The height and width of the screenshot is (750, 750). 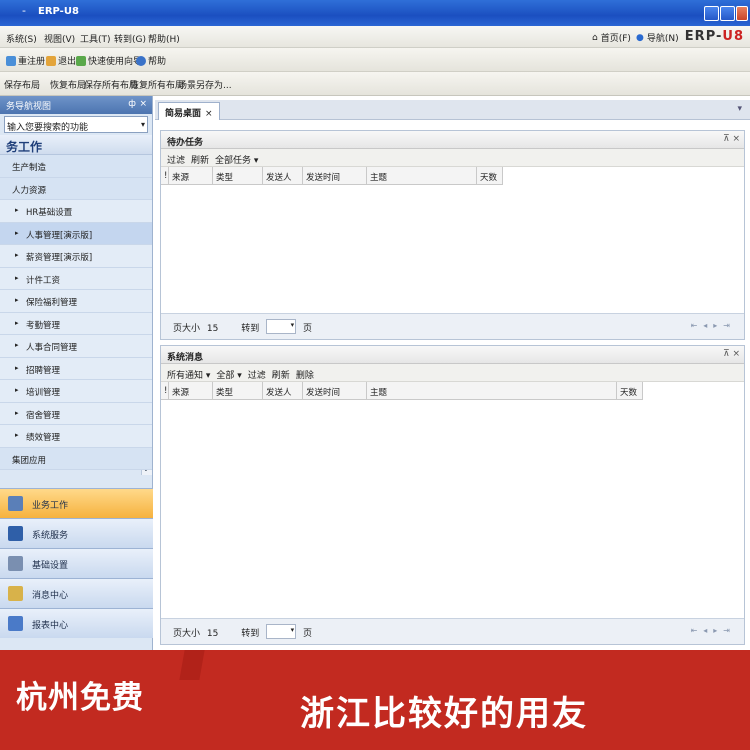 I want to click on all-dropdown: 全部 ▾, so click(x=228, y=374).